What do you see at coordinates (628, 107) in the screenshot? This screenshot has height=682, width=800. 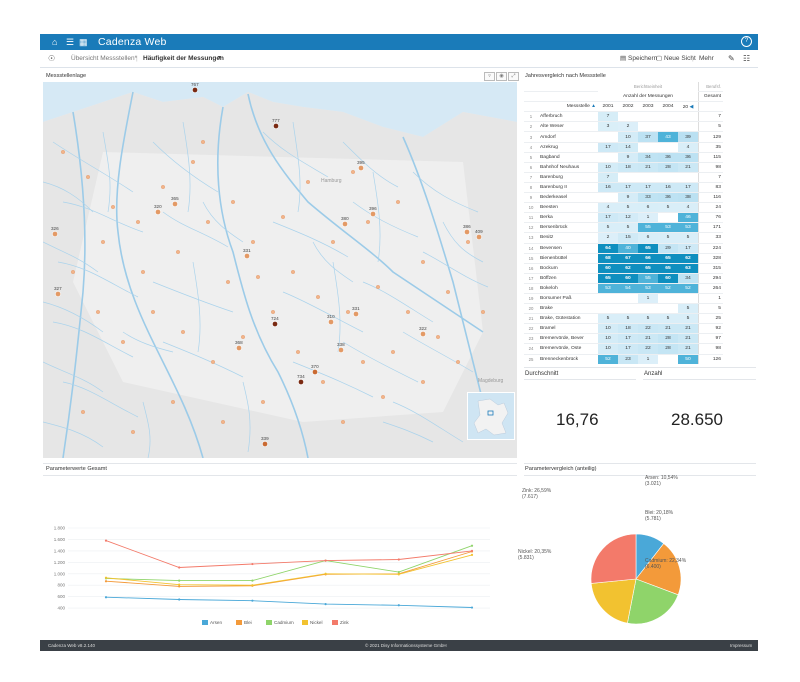 I see `column-header-year: 2002` at bounding box center [628, 107].